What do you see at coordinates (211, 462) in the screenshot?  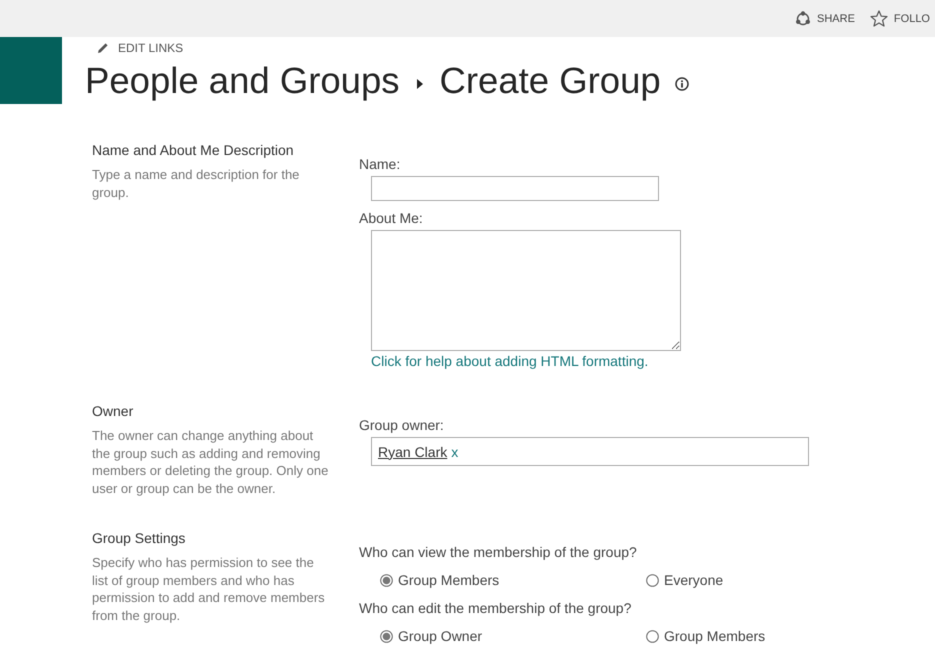 I see `section-description: The owner can change anything about the group such as adding and removing members or deleting the group. Only one user or group can be the owner.` at bounding box center [211, 462].